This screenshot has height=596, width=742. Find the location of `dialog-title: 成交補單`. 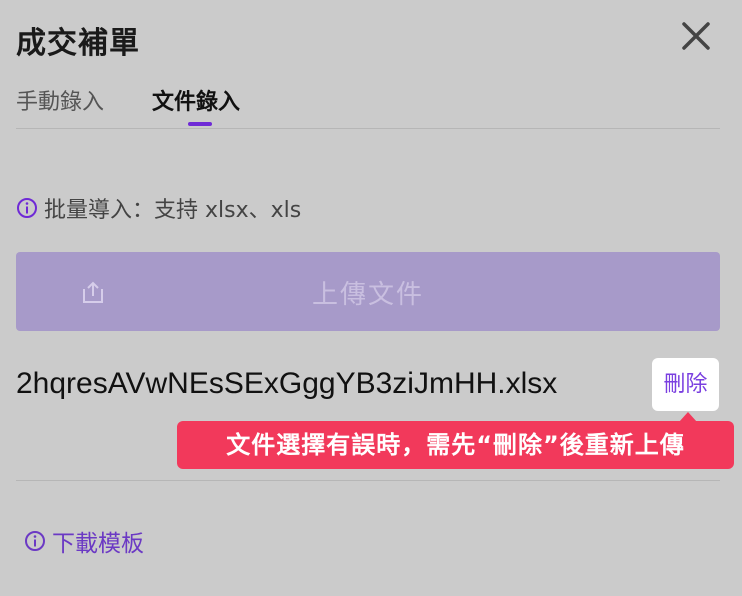

dialog-title: 成交補單 is located at coordinates (78, 43).